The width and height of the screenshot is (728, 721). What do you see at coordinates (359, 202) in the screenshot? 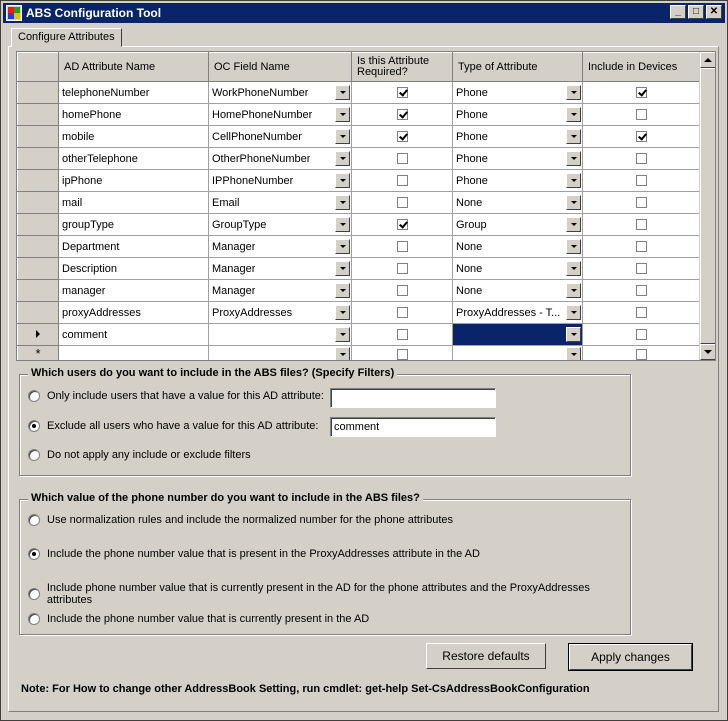
I see `table-row: mail Email None` at bounding box center [359, 202].